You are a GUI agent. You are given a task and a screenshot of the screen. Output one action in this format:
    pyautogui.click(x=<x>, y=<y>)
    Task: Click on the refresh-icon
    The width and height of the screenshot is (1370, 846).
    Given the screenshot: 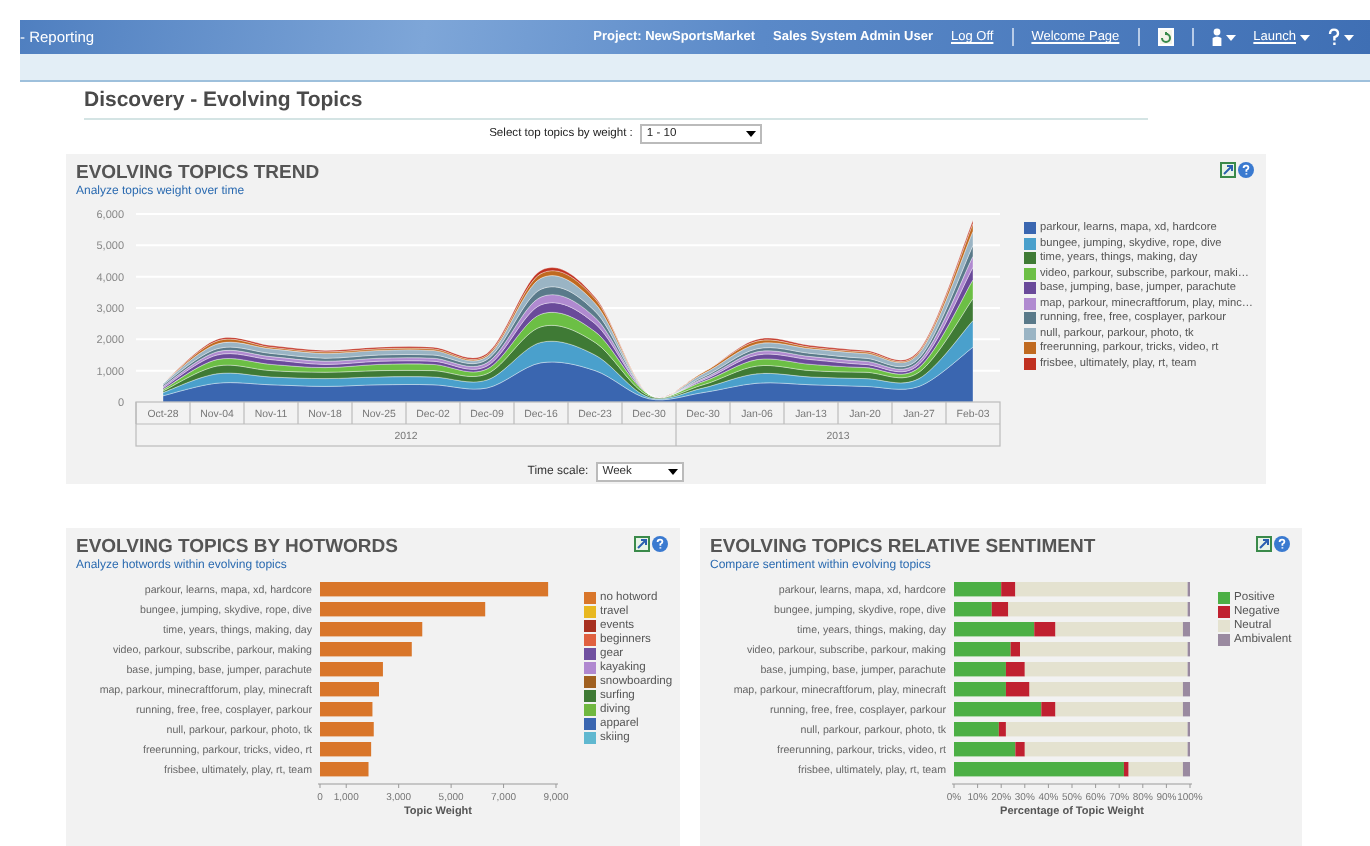 What is the action you would take?
    pyautogui.click(x=1165, y=37)
    